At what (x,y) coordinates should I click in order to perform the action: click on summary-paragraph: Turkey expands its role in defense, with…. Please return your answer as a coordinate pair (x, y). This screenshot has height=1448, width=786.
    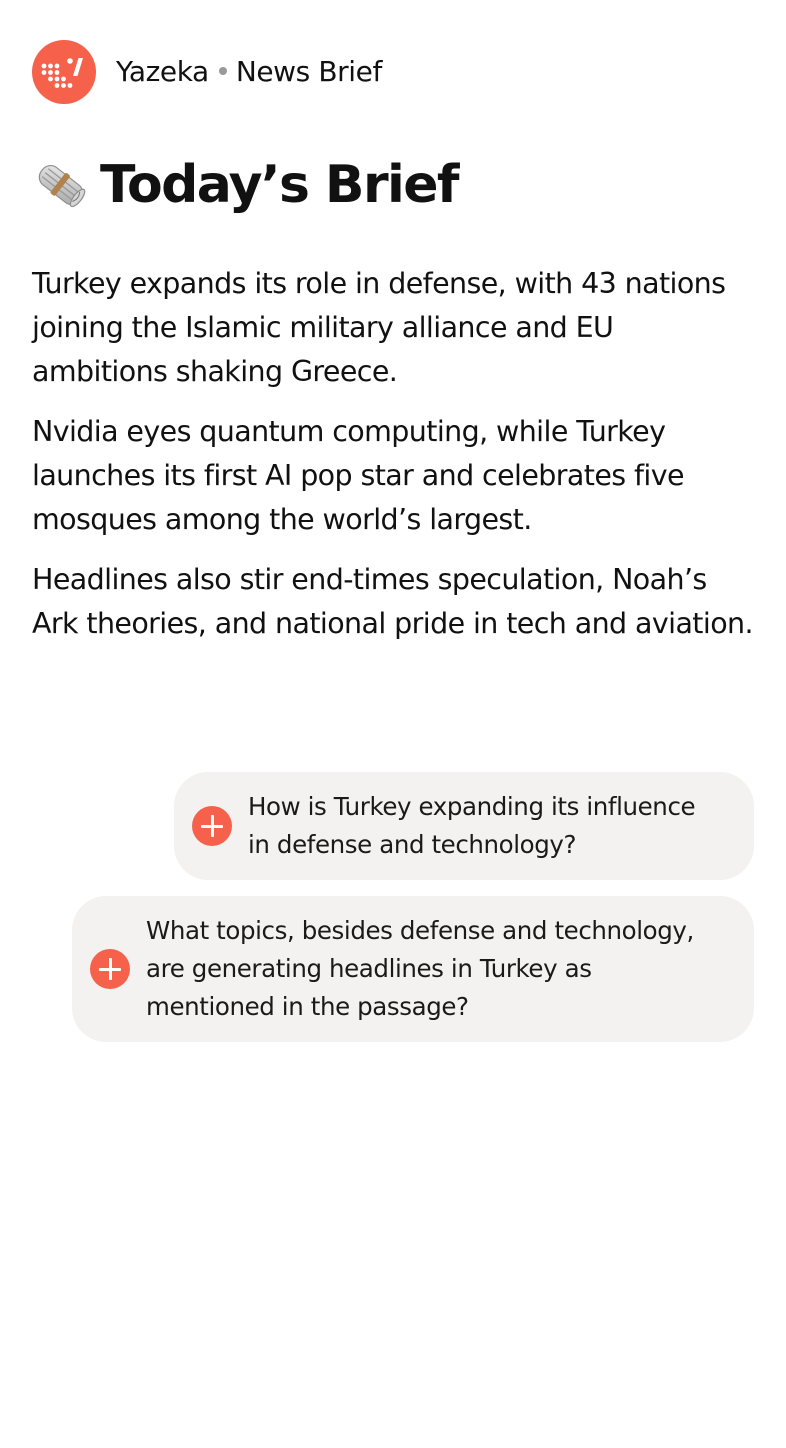
    Looking at the image, I should click on (379, 327).